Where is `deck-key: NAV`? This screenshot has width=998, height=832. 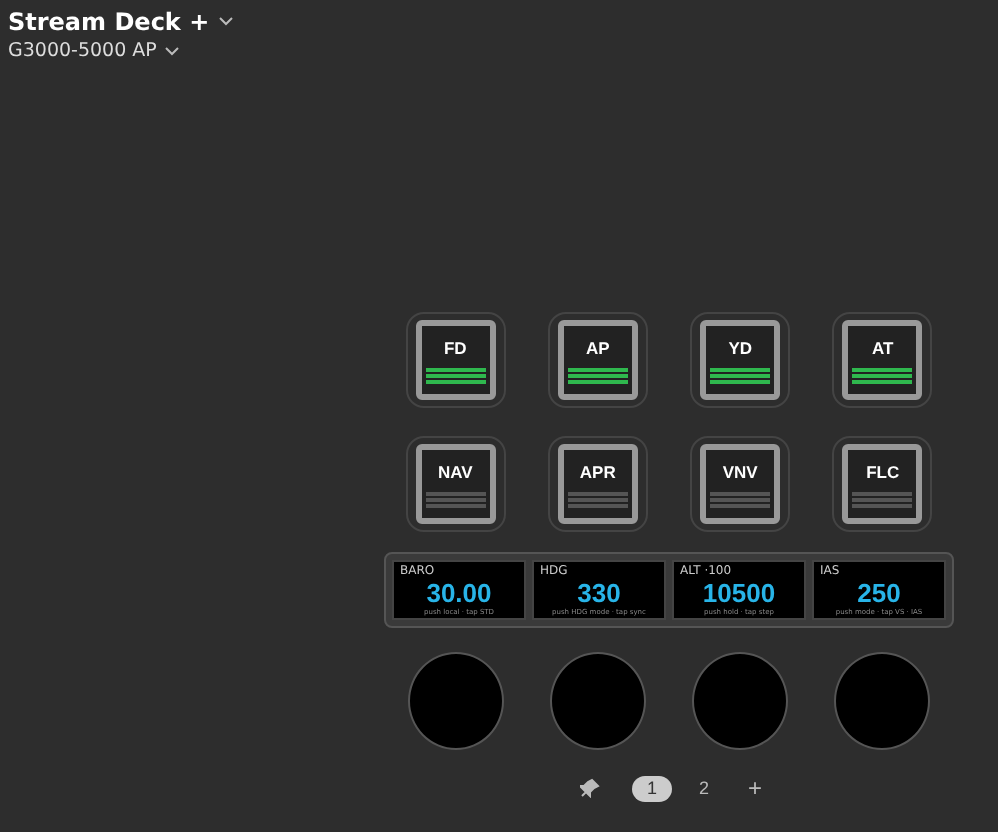
deck-key: NAV is located at coordinates (455, 484).